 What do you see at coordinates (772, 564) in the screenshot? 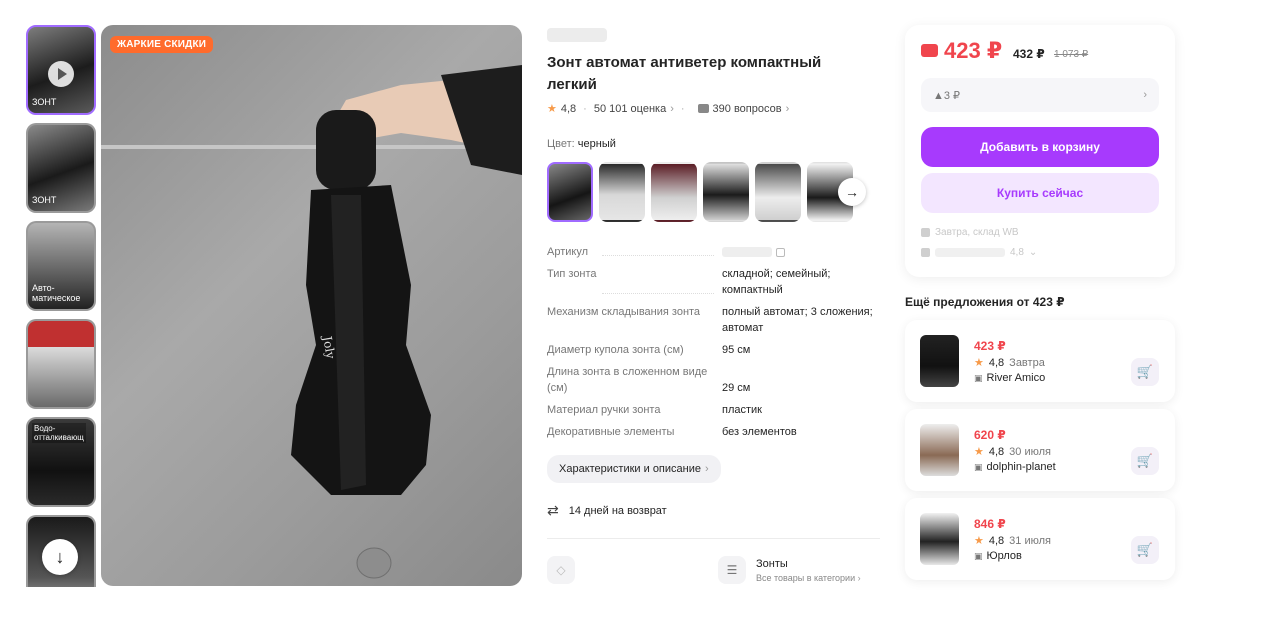
I see `category-title: Зонты` at bounding box center [772, 564].